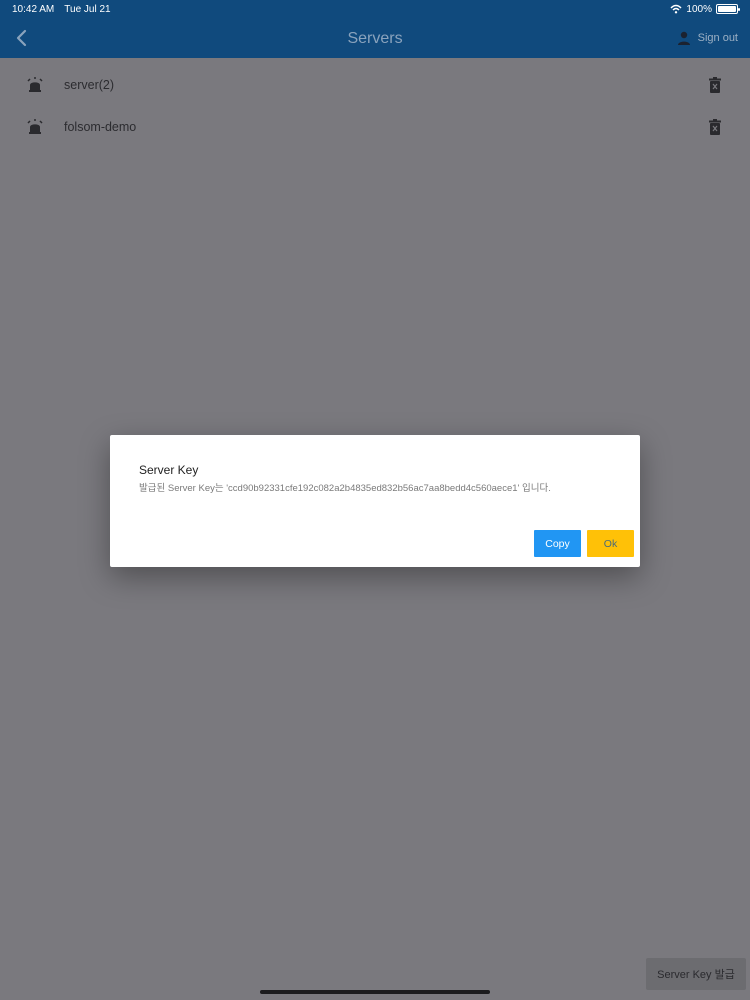 The image size is (750, 1000). Describe the element at coordinates (696, 974) in the screenshot. I see `issue-server-key-button: Server Key 발급` at that location.